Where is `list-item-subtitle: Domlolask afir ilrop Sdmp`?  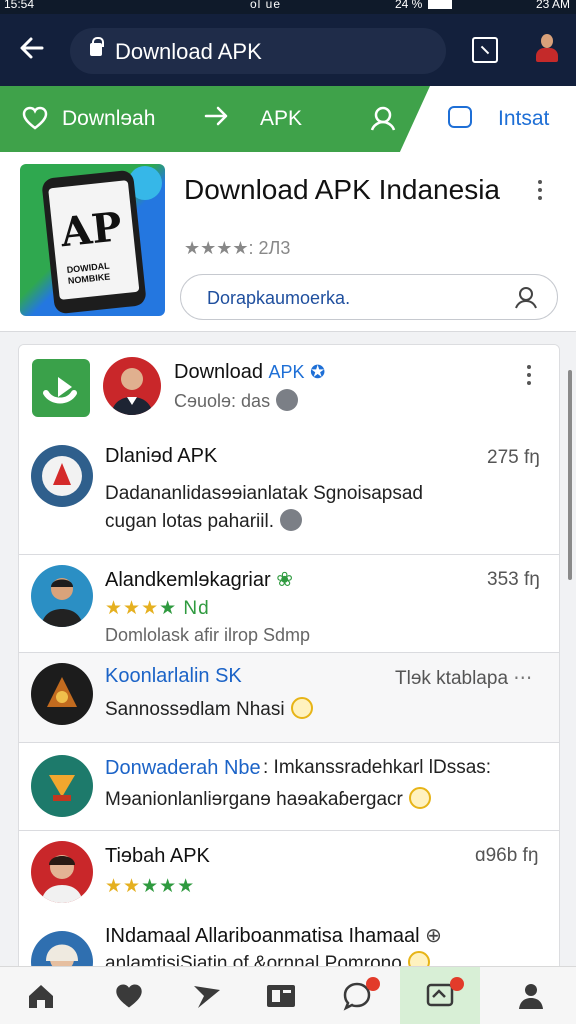 list-item-subtitle: Domlolask afir ilrop Sdmp is located at coordinates (208, 635).